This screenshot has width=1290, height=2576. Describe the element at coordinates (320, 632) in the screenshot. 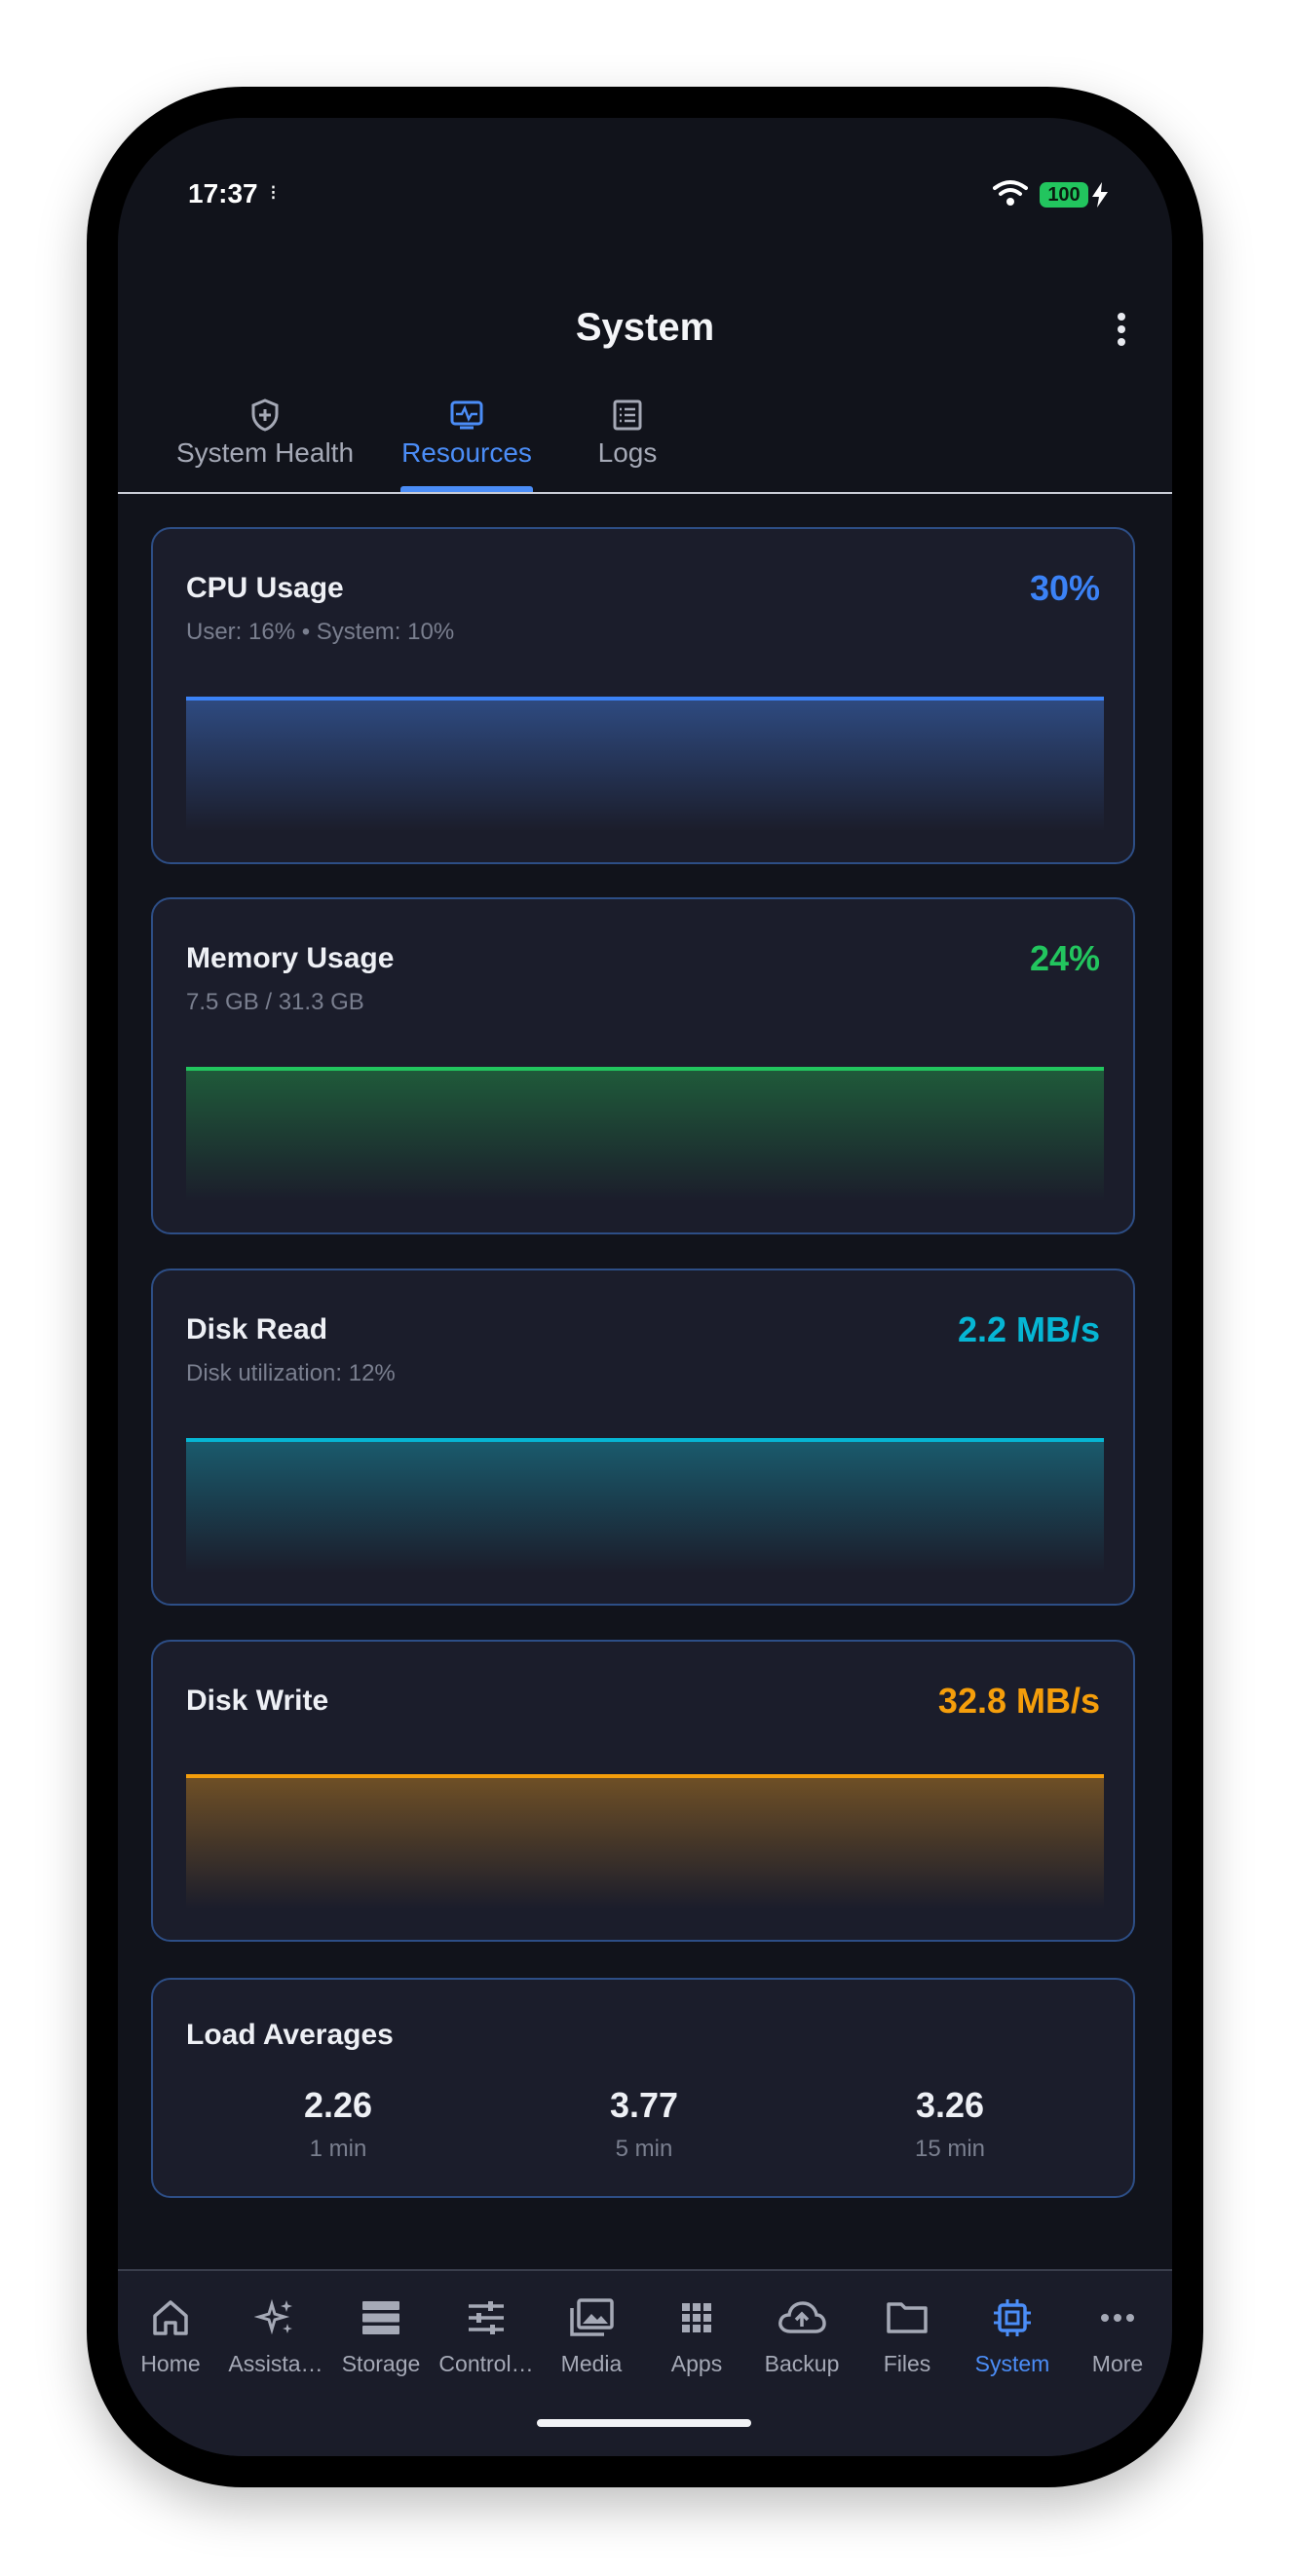

I see `card-subtitle: User: 16% • System: 10%` at that location.